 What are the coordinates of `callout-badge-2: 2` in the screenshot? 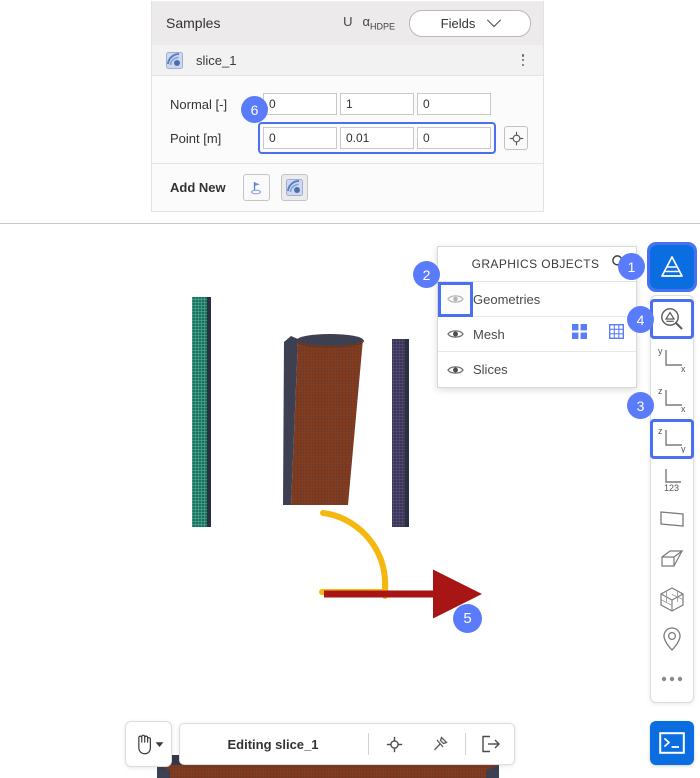 It's located at (426, 274).